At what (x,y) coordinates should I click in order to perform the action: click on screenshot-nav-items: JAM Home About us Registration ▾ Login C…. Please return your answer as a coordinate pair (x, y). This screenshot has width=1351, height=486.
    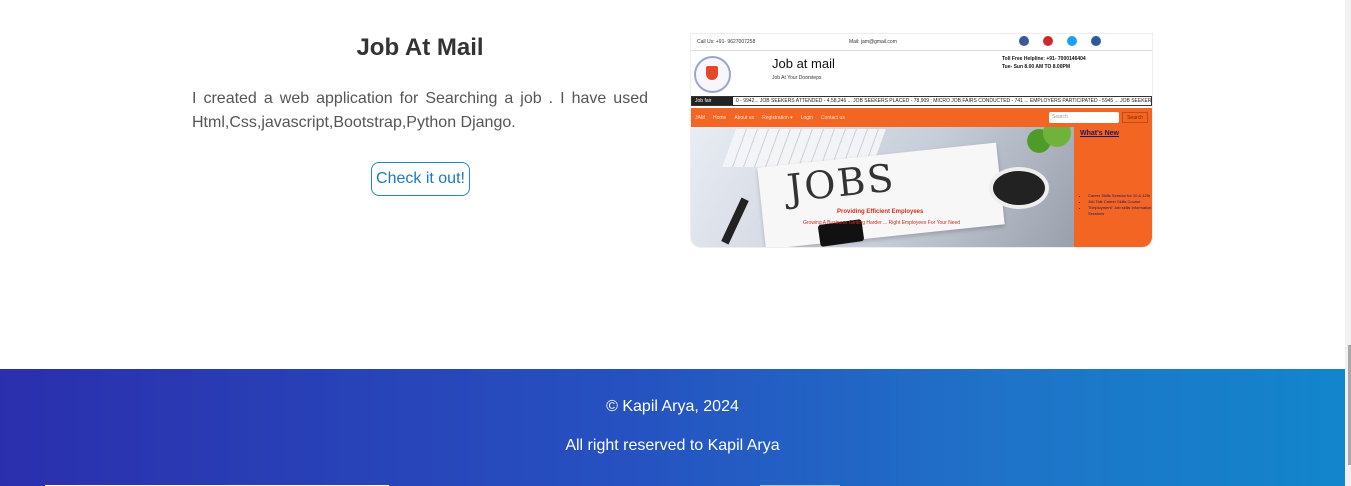
    Looking at the image, I should click on (770, 118).